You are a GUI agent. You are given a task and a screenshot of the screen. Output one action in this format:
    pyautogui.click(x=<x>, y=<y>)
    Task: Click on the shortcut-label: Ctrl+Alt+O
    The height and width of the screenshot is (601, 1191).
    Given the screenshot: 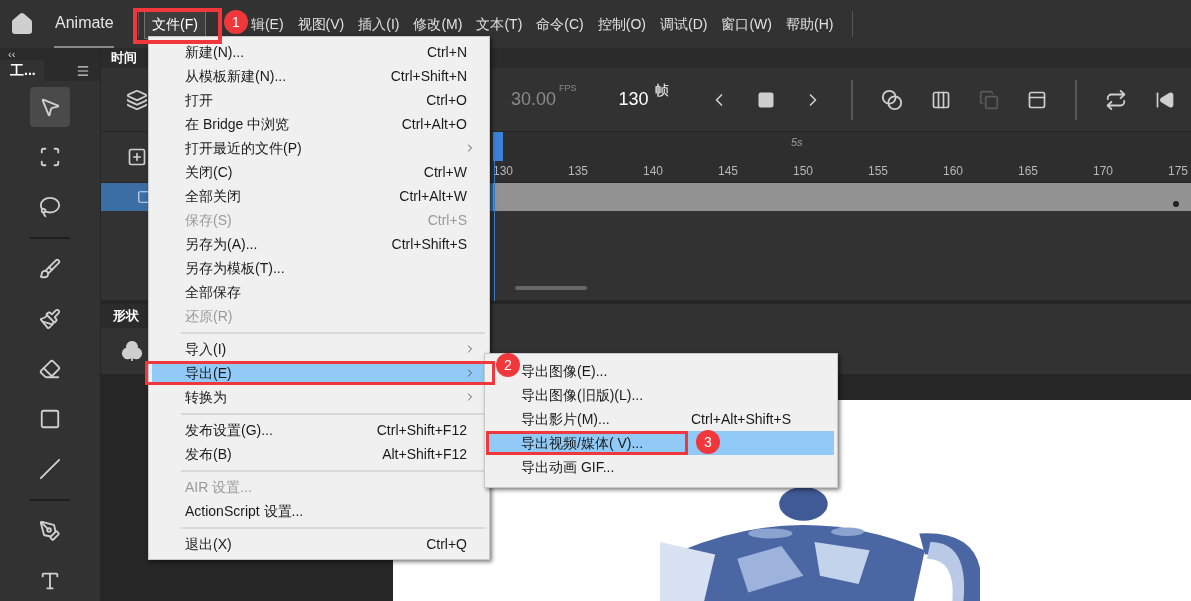 What is the action you would take?
    pyautogui.click(x=434, y=124)
    